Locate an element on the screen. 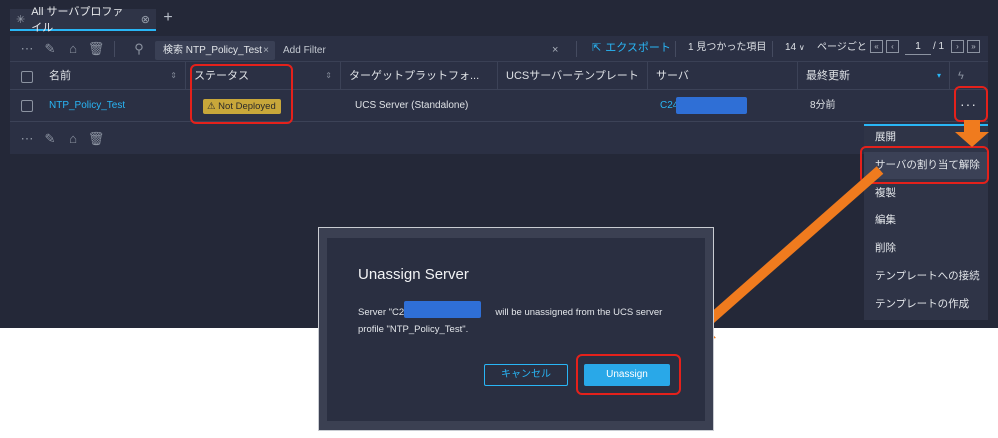 This screenshot has width=998, height=438. diagonal-arrow-icon is located at coordinates (785, 255).